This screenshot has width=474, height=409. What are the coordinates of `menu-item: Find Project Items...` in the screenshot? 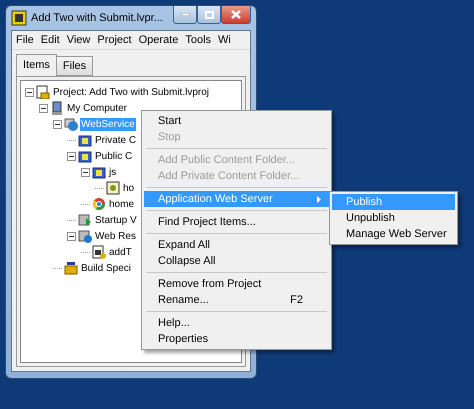 It's located at (236, 222).